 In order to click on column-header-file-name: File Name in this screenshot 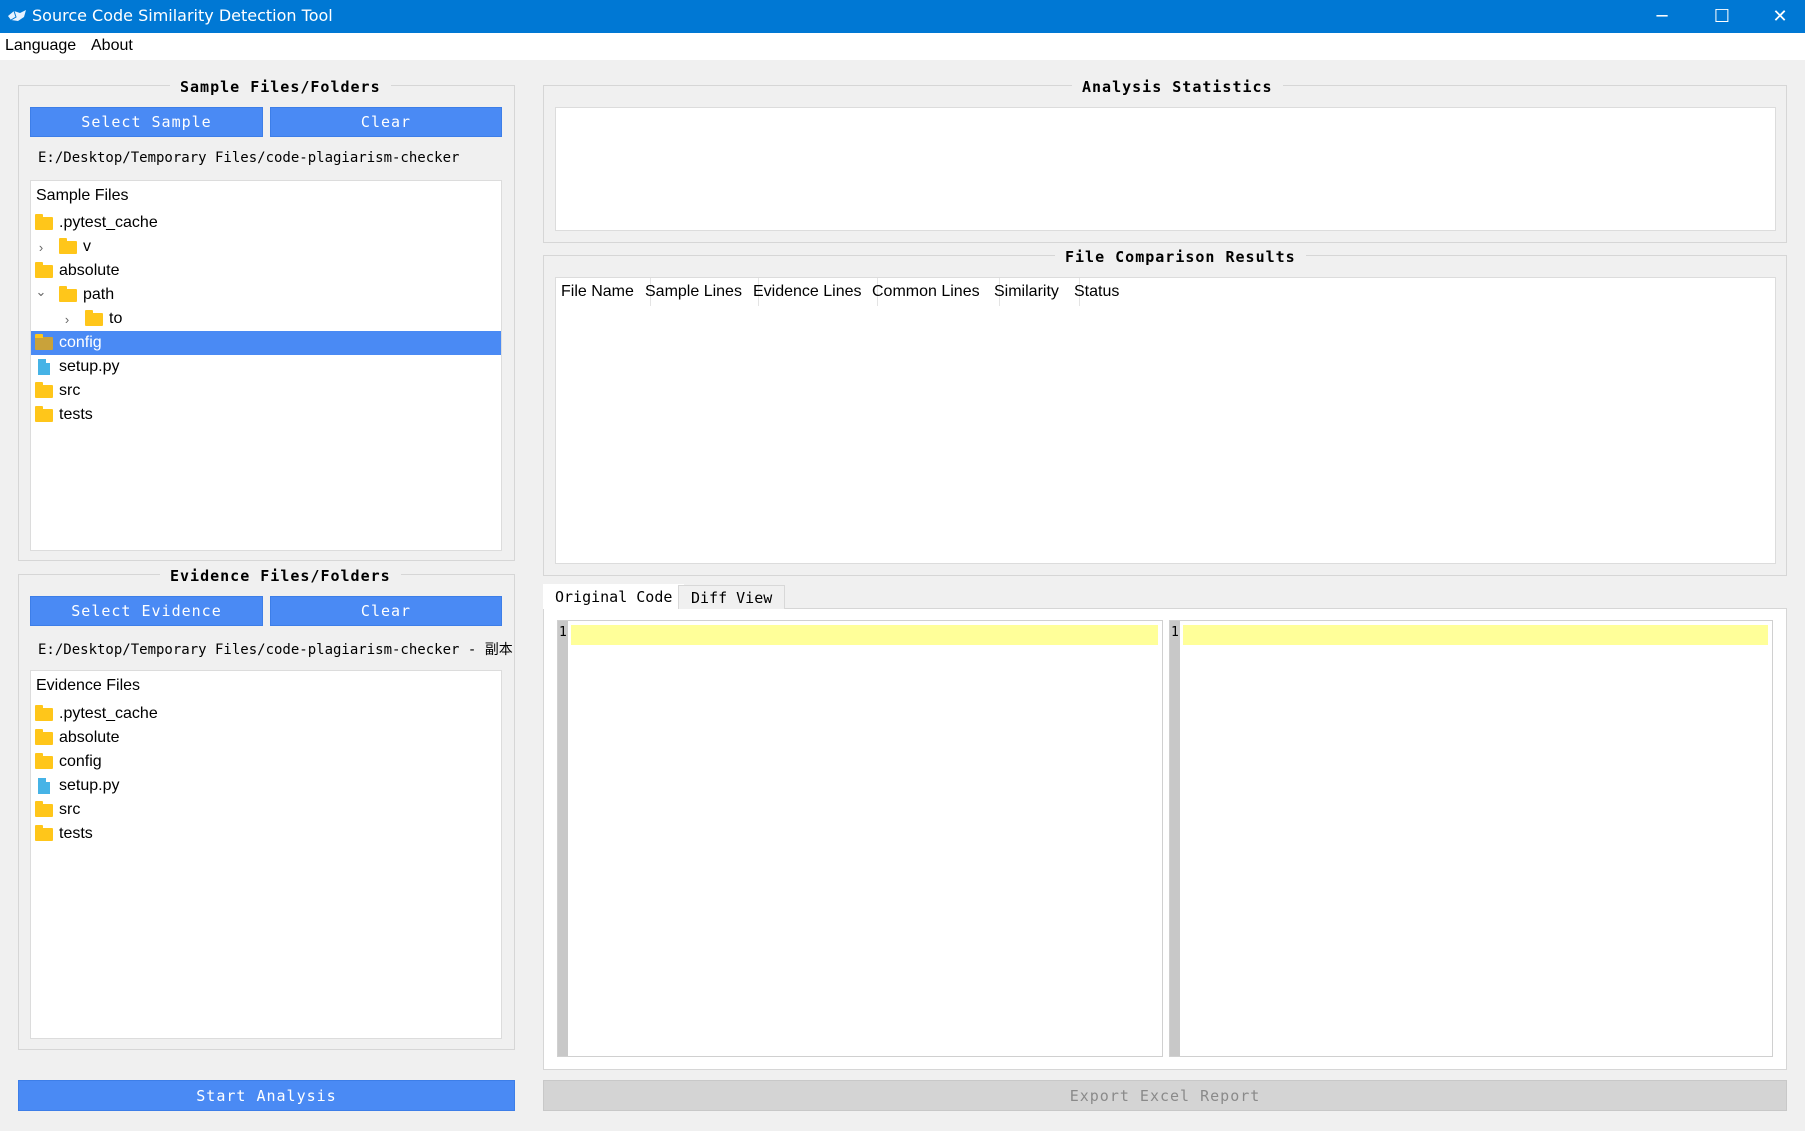, I will do `click(603, 292)`.